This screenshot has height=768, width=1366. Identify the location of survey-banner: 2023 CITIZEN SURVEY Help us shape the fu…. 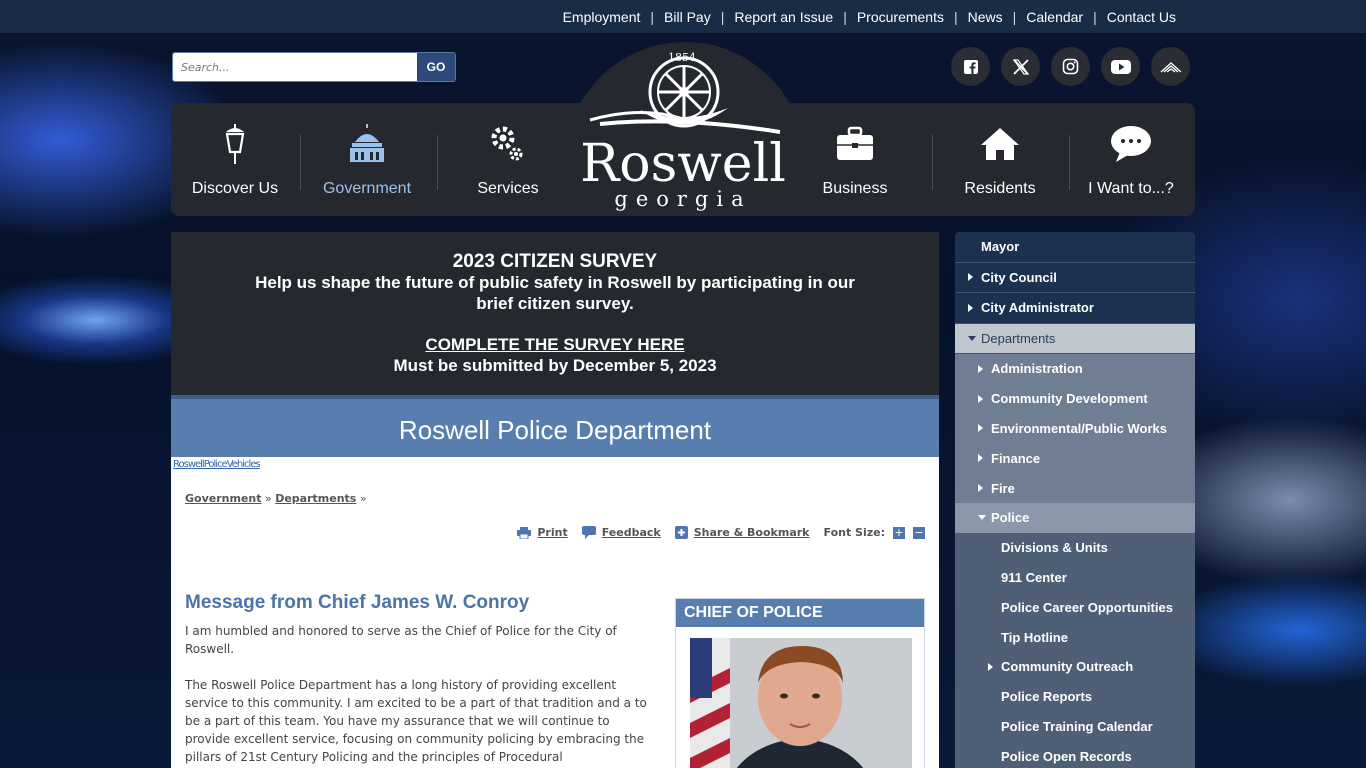
(555, 313).